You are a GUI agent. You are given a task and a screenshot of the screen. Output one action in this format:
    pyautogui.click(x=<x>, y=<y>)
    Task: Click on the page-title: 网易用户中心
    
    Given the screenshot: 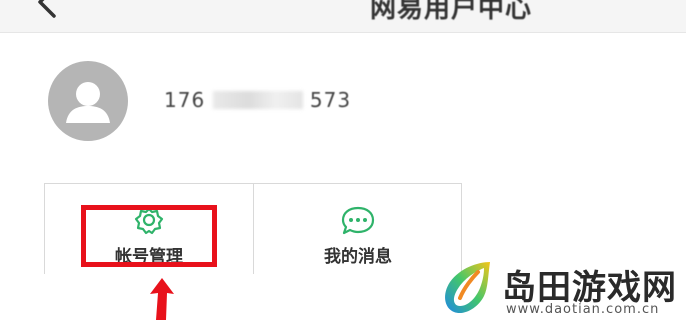 What is the action you would take?
    pyautogui.click(x=451, y=12)
    